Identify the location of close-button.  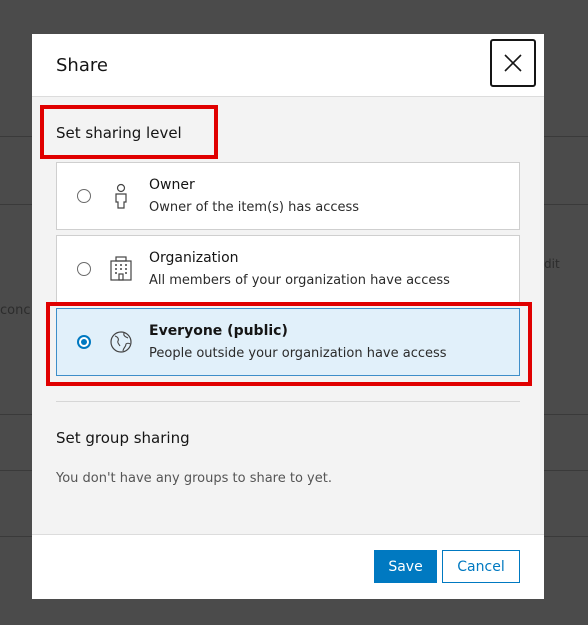
(513, 63).